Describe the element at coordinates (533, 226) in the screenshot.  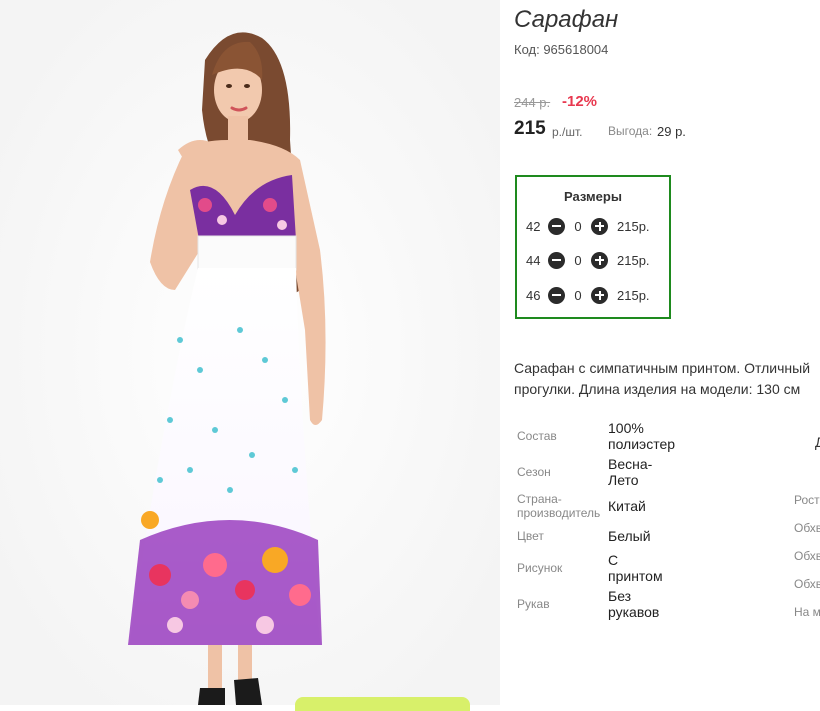
I see `size-label: 42` at that location.